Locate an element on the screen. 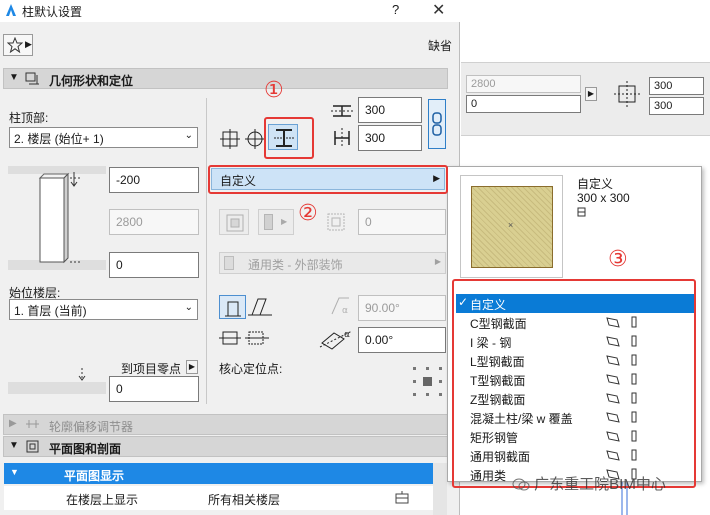 The image size is (710, 515). depth-icon is located at coordinates (342, 138).